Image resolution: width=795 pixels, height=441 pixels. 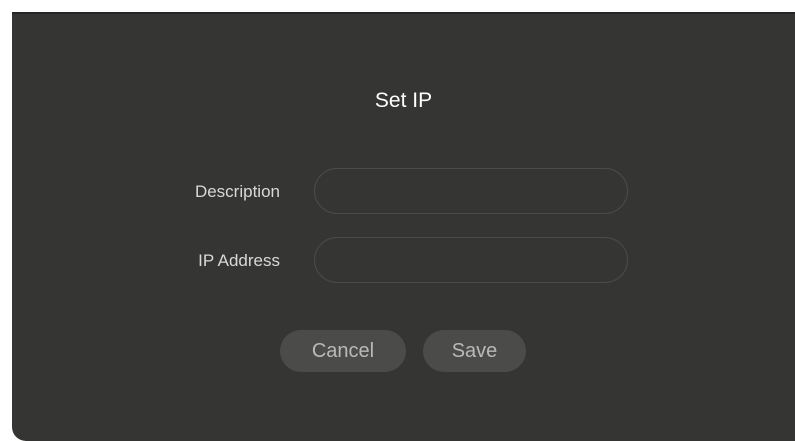 I want to click on description-label: Description, so click(x=237, y=191).